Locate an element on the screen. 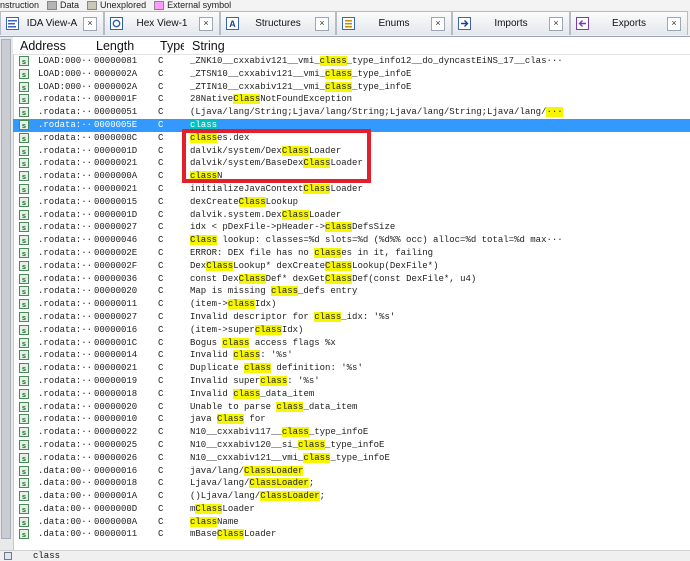 The image size is (690, 561). length-cell: 00000036 is located at coordinates (116, 278).